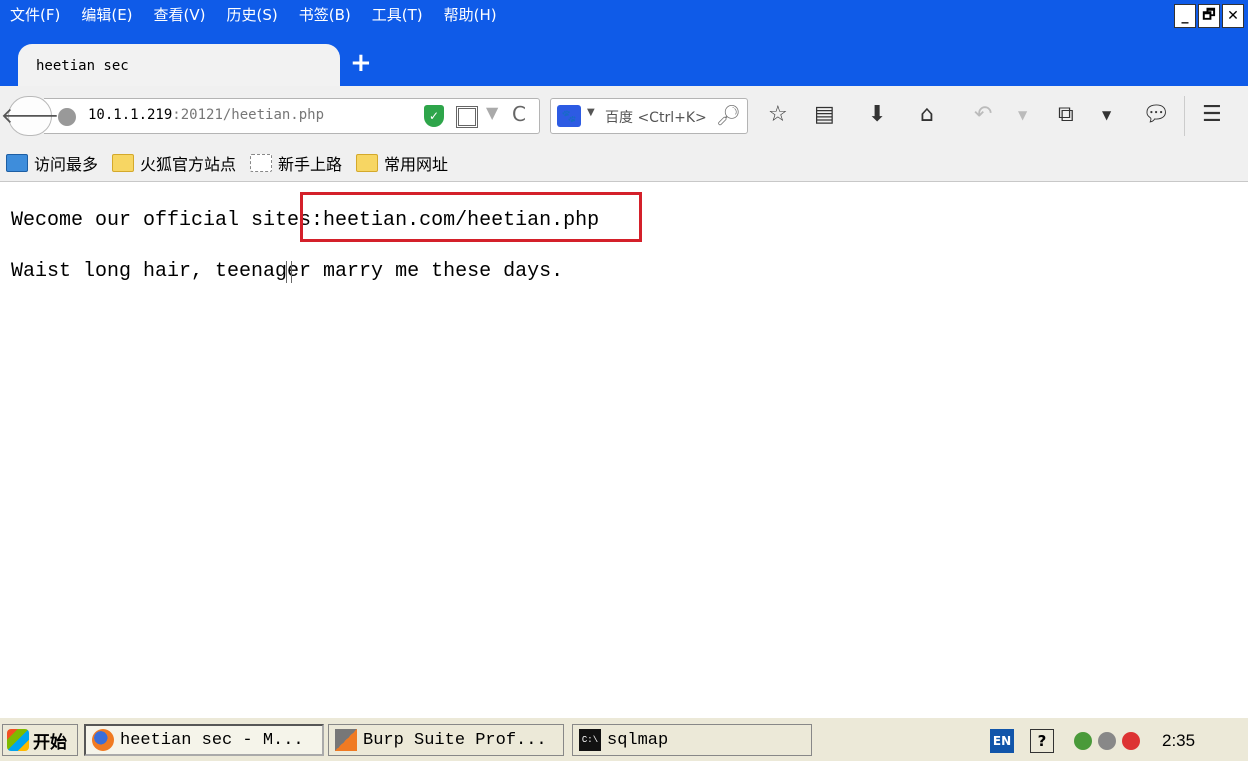 The height and width of the screenshot is (761, 1248). What do you see at coordinates (397, 14) in the screenshot?
I see `menu-tools: 工具(T)` at bounding box center [397, 14].